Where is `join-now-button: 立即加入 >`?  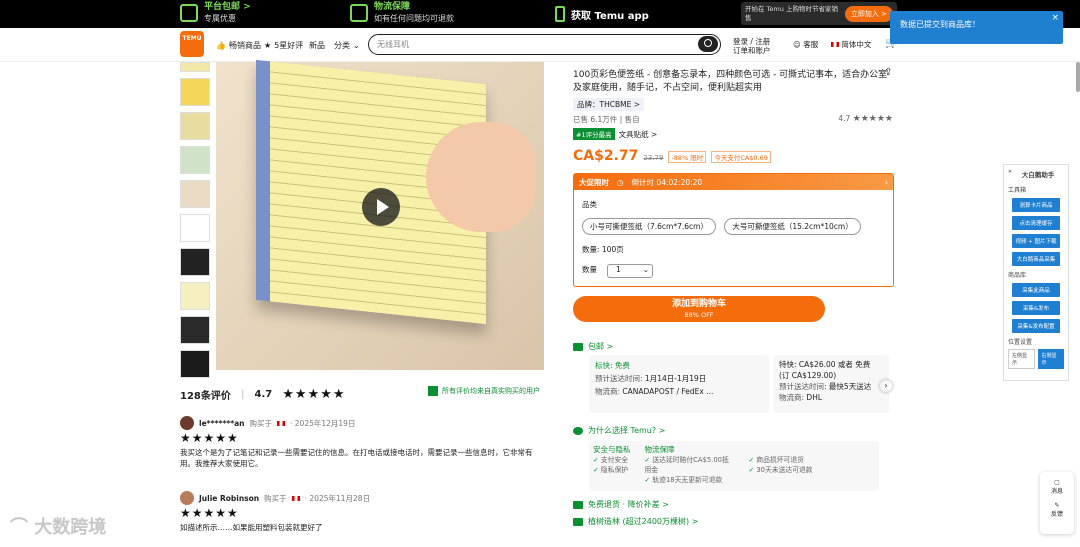
join-now-button: 立即加入 > is located at coordinates (868, 13).